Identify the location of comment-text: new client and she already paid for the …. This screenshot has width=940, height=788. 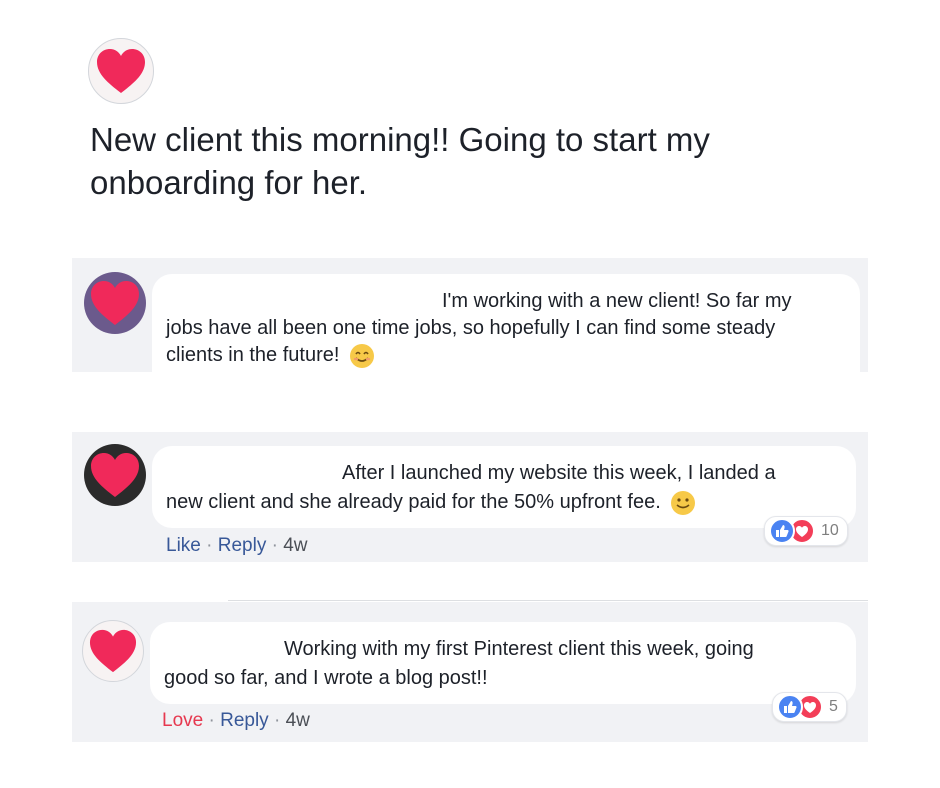
(431, 502).